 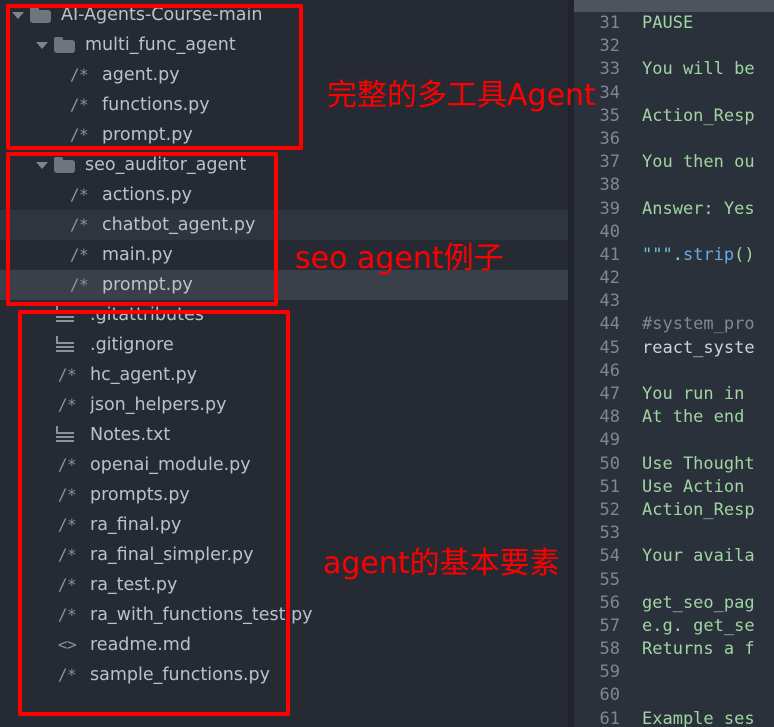 I want to click on code-line: 49, so click(x=671, y=440).